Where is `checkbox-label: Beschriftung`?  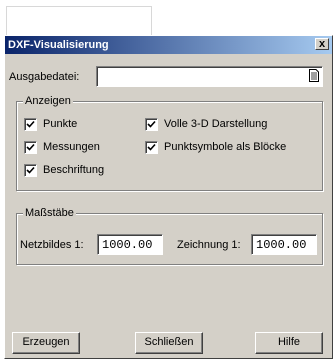 checkbox-label: Beschriftung is located at coordinates (74, 170).